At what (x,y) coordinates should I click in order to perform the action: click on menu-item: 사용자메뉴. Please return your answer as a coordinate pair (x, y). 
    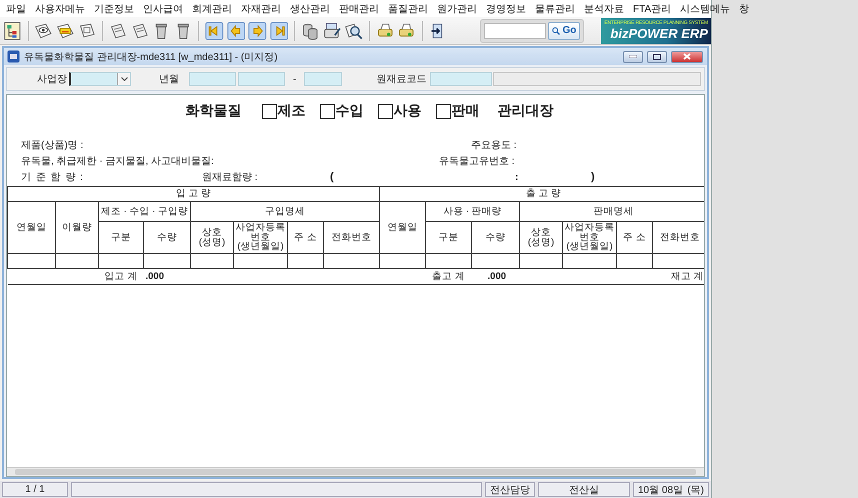
    Looking at the image, I should click on (62, 9).